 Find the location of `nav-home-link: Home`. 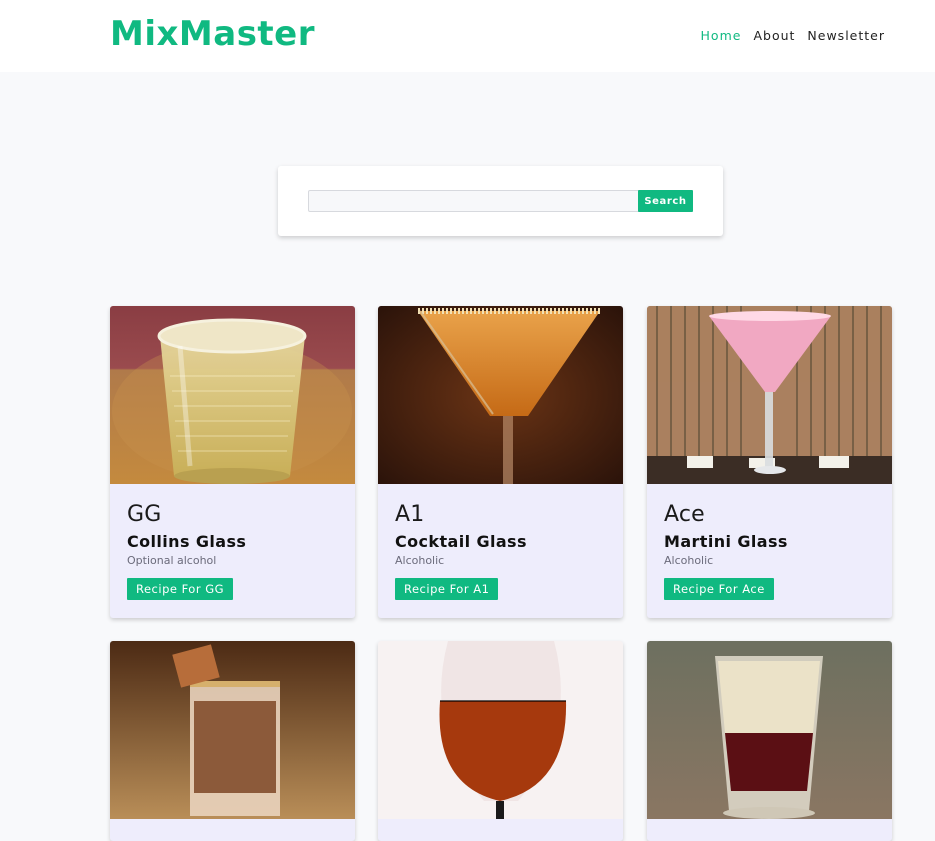

nav-home-link: Home is located at coordinates (721, 35).